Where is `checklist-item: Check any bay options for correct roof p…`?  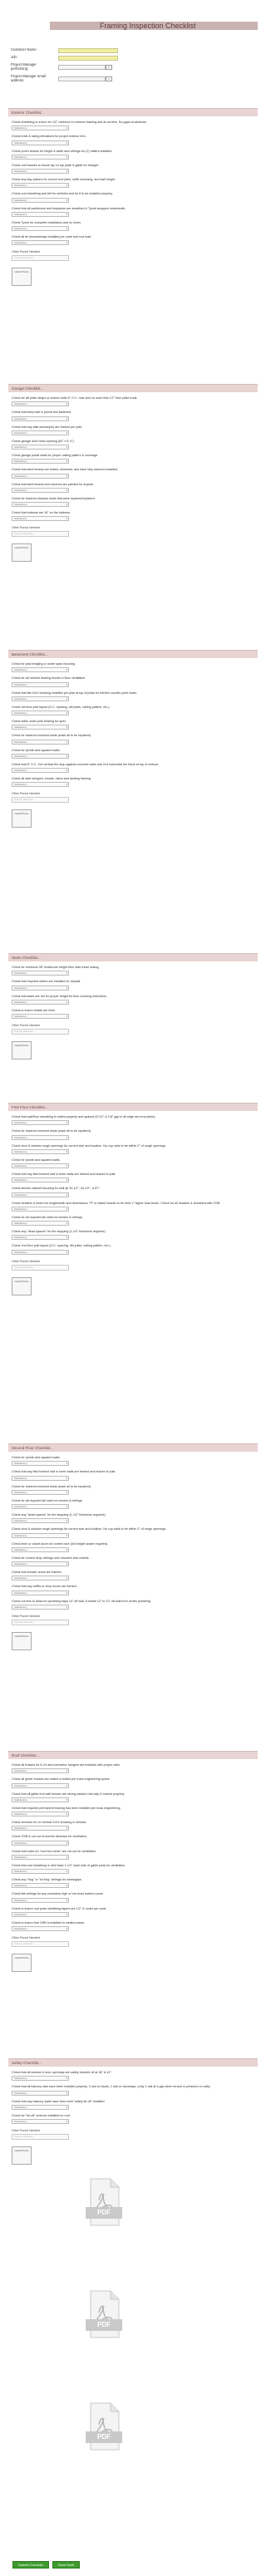 checklist-item: Check any bay options for correct roof p… is located at coordinates (135, 183).